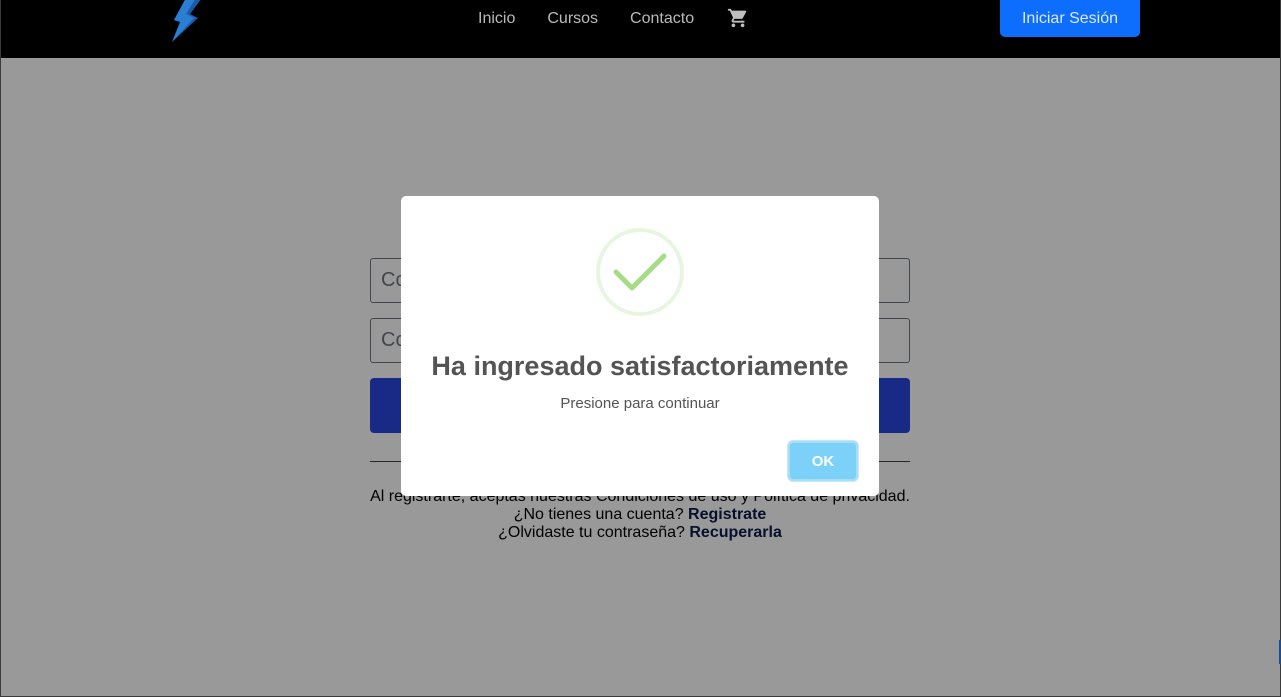 This screenshot has height=697, width=1281. What do you see at coordinates (823, 461) in the screenshot?
I see `ok-button: OK` at bounding box center [823, 461].